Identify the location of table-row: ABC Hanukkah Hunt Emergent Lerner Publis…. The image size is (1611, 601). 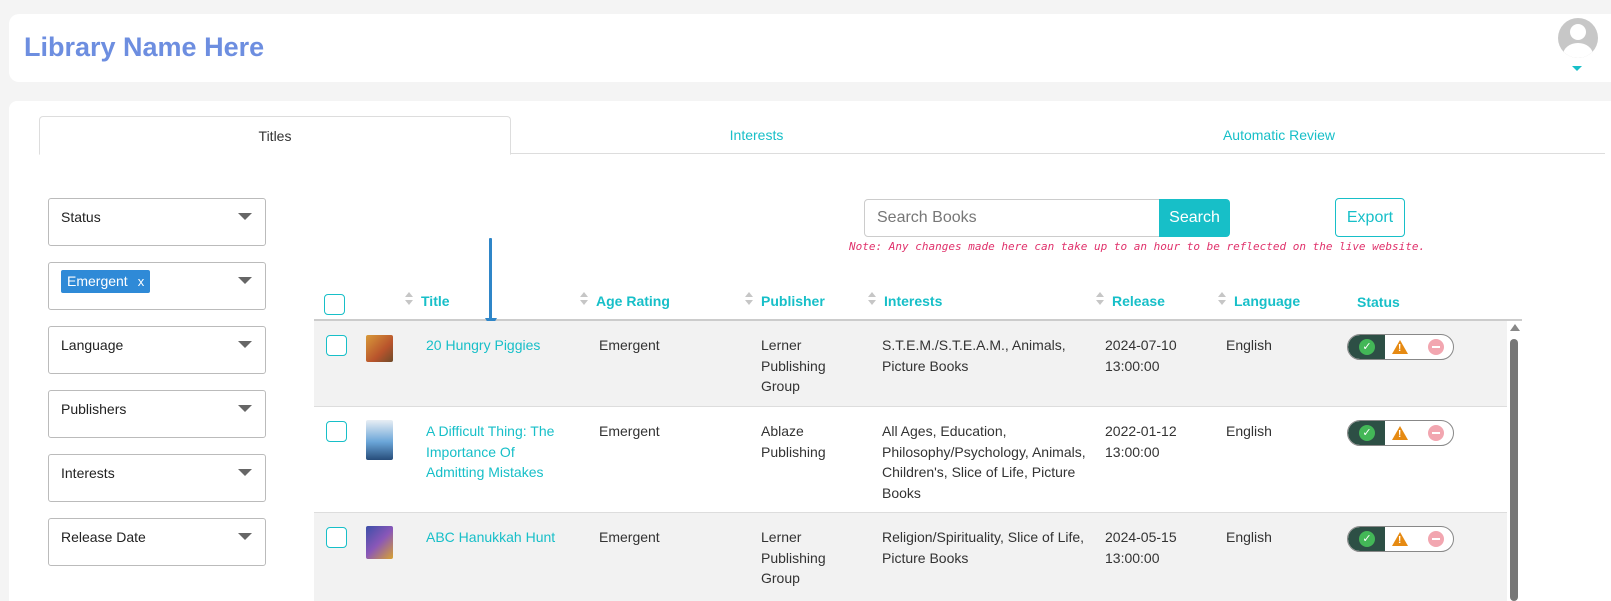
(910, 557).